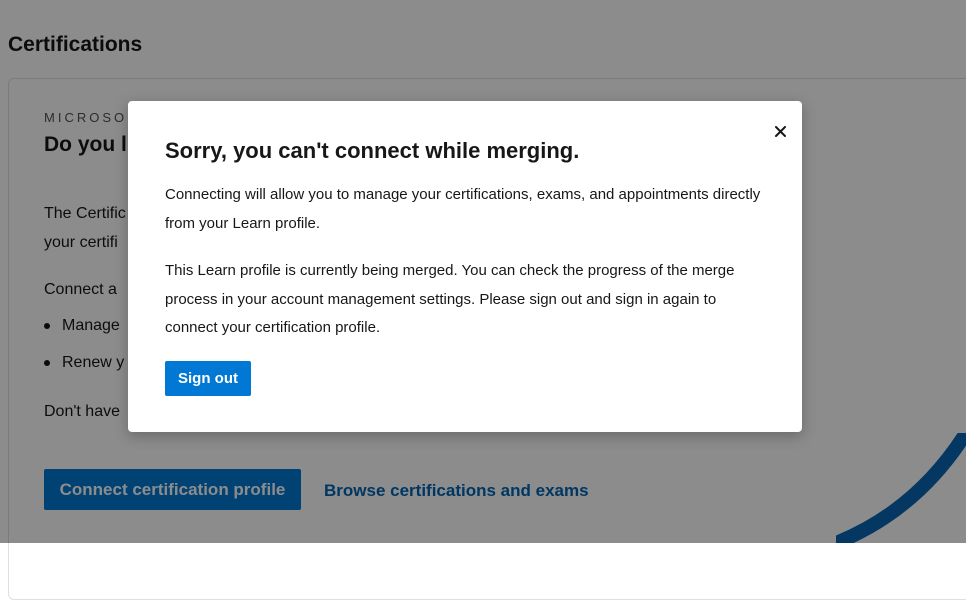 This screenshot has width=966, height=600. I want to click on dialog-title: Sorry, you can't connect while merging., so click(372, 150).